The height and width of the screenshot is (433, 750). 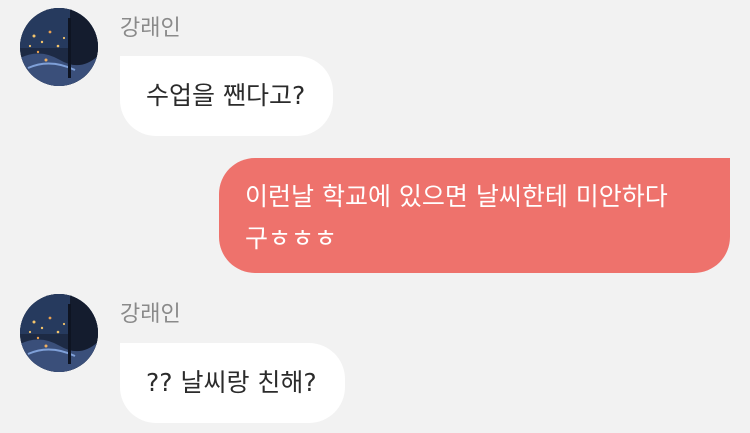 I want to click on message-text: ?? 날씨랑 친해?, so click(x=231, y=382).